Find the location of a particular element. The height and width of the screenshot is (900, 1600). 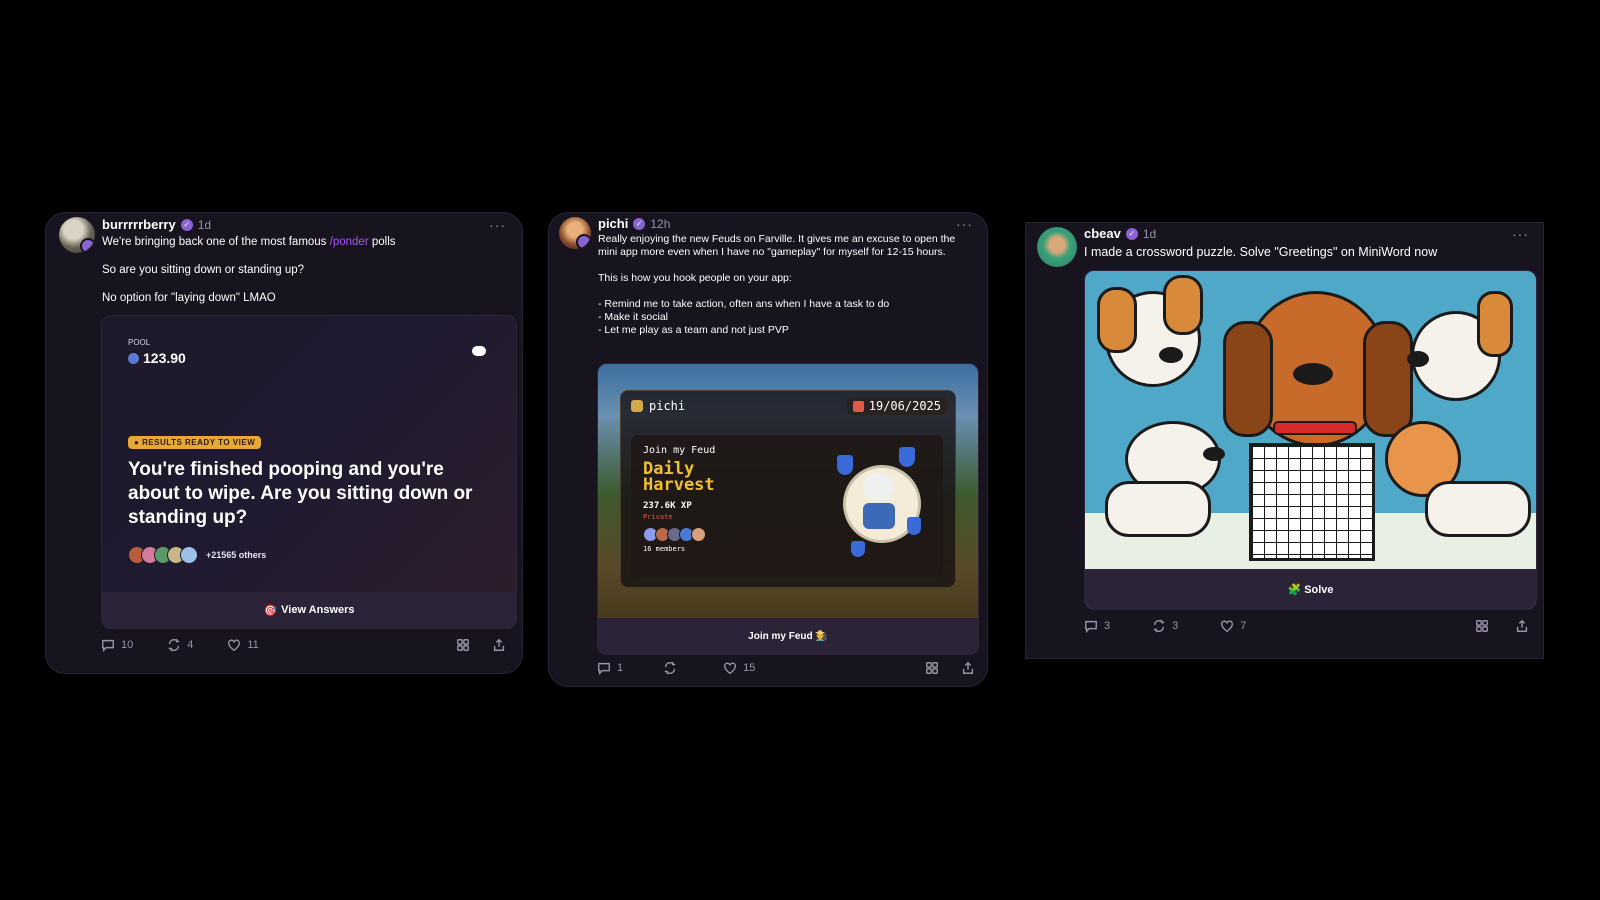

like-count: 11 is located at coordinates (253, 645).